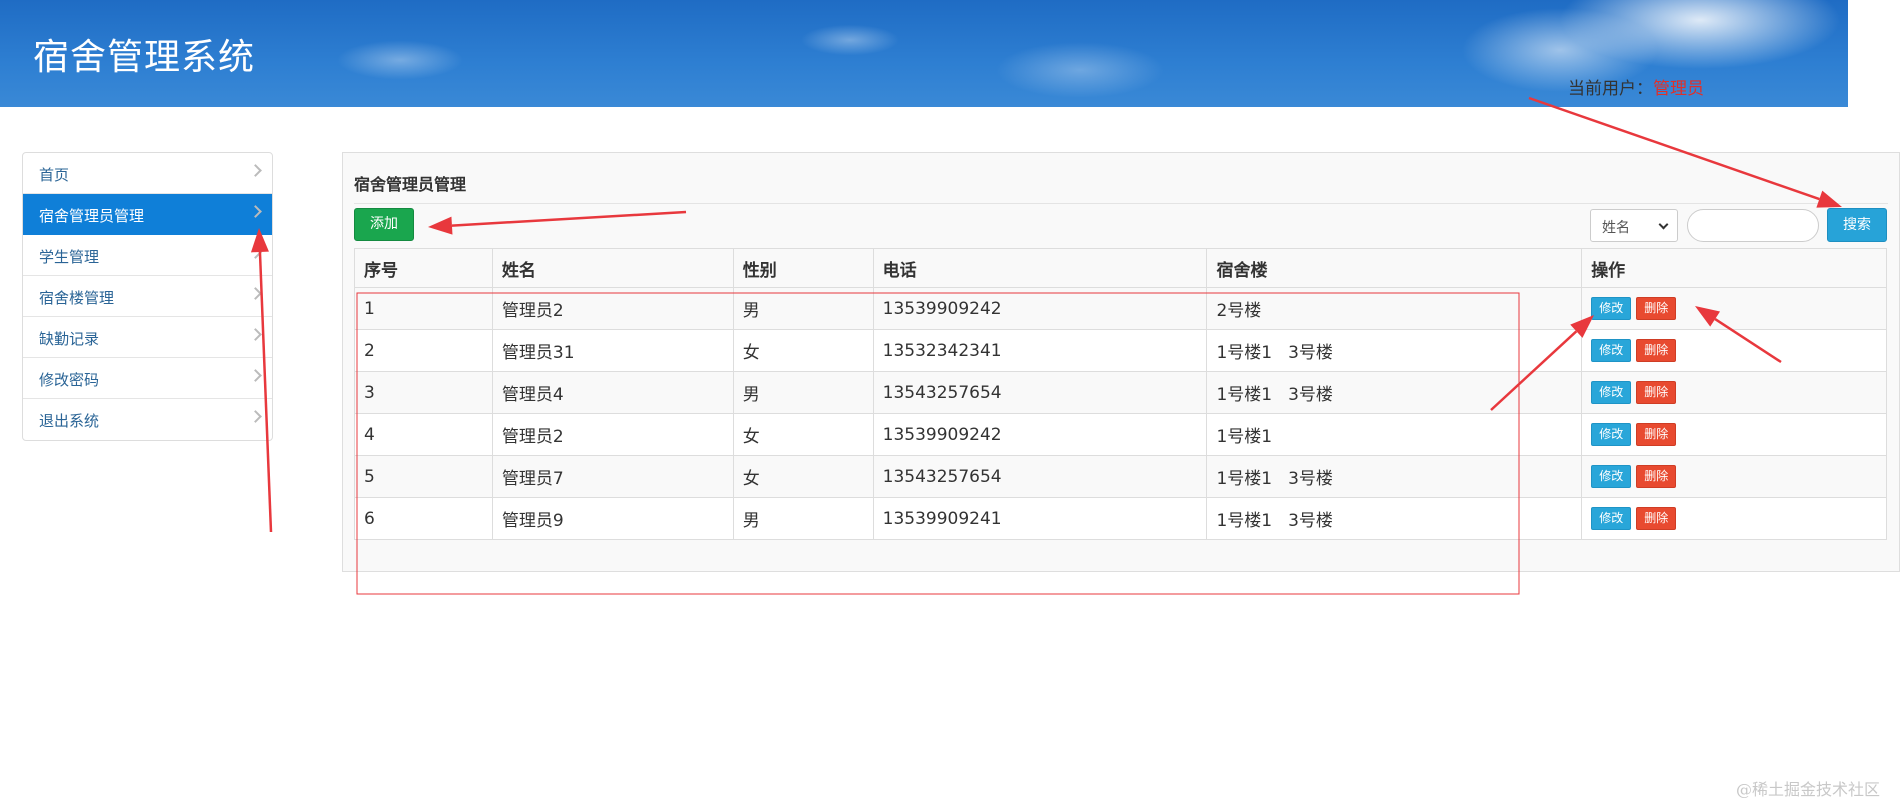  I want to click on sidebar-item: 退出系统, so click(147, 419).